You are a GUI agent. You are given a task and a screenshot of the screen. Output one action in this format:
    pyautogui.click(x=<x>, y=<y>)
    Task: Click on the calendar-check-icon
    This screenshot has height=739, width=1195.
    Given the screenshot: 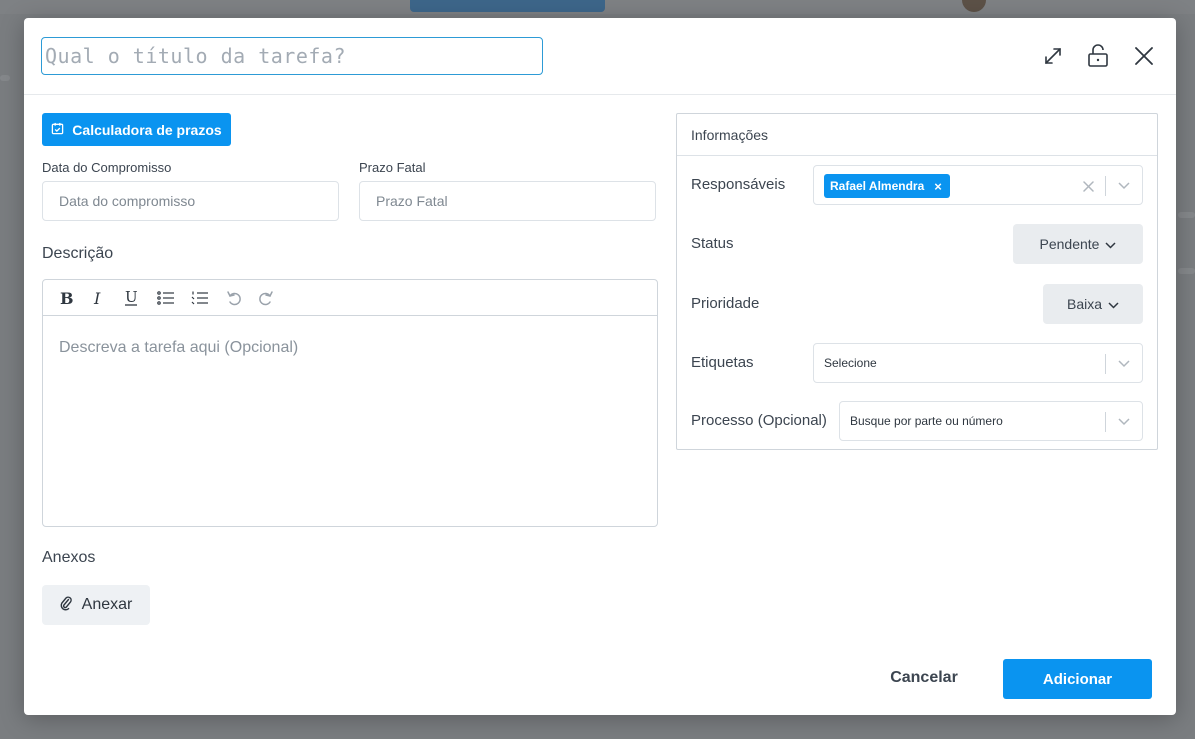 What is the action you would take?
    pyautogui.click(x=57, y=130)
    